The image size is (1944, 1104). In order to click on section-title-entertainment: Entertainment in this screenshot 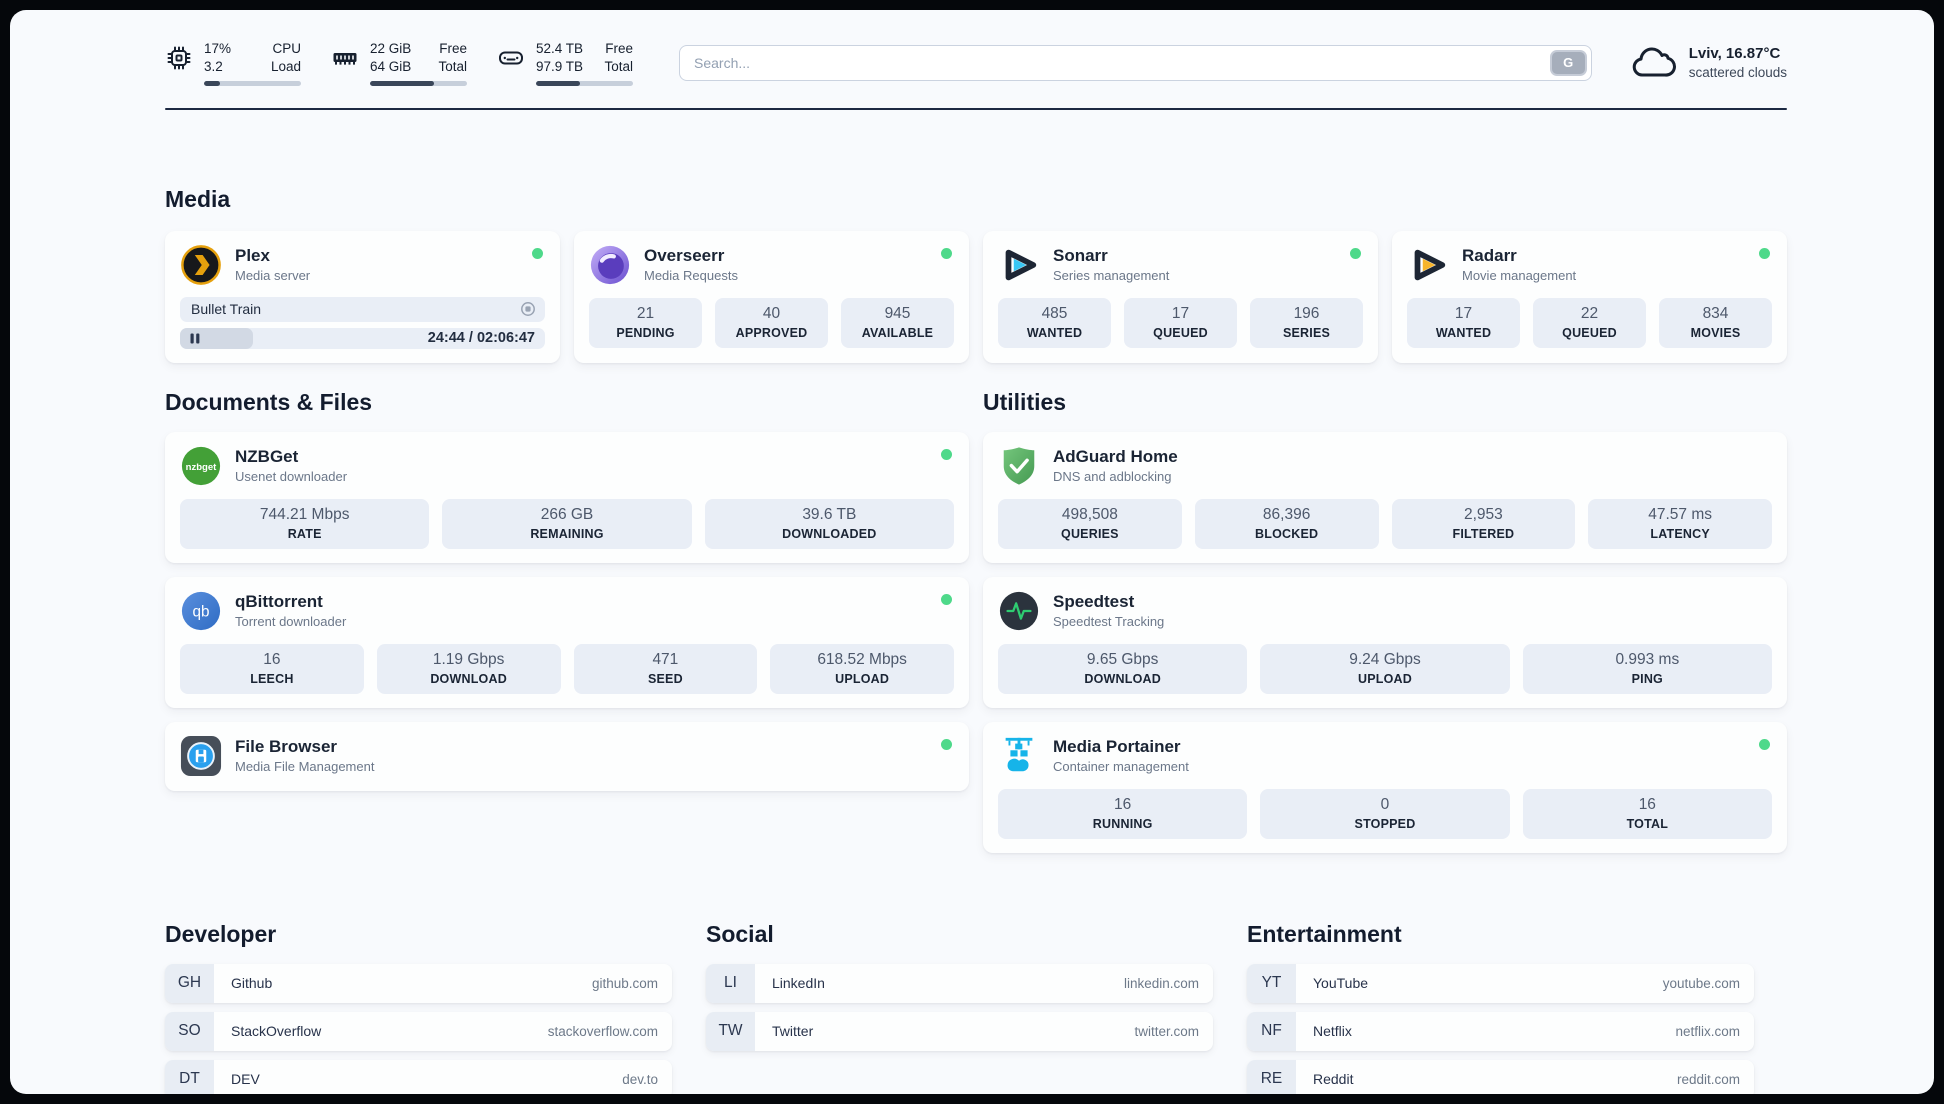, I will do `click(1324, 933)`.